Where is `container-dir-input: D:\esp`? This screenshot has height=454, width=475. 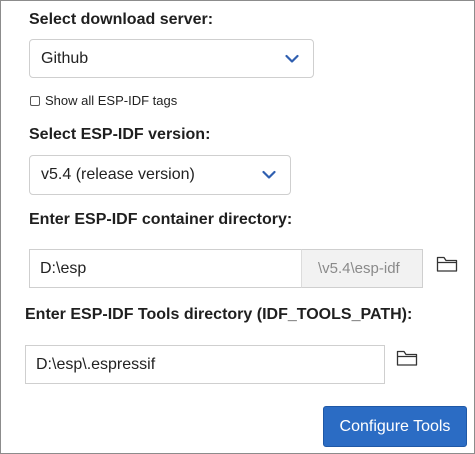 container-dir-input: D:\esp is located at coordinates (165, 268).